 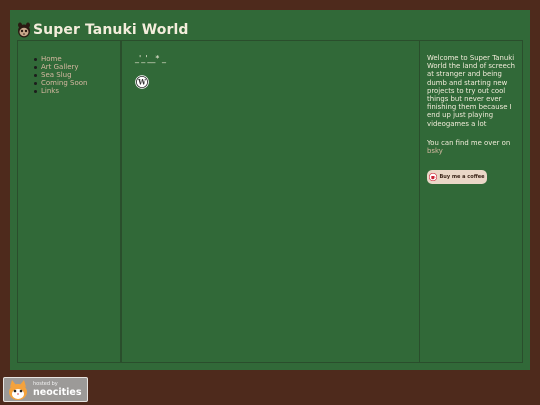 I want to click on neocities-text: hosted by neocities, so click(x=57, y=389).